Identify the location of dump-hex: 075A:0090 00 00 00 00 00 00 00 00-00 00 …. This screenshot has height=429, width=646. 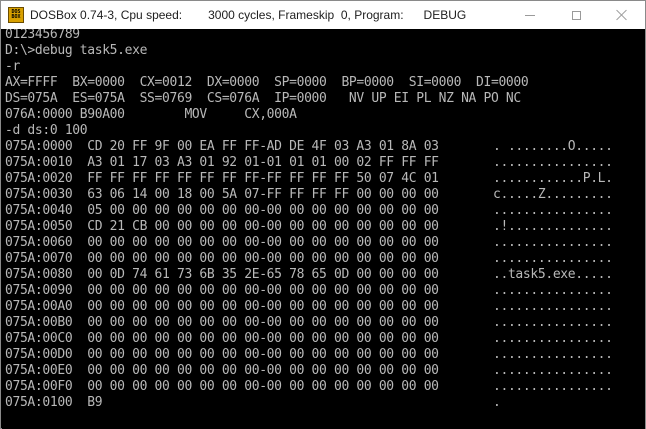
(222, 290).